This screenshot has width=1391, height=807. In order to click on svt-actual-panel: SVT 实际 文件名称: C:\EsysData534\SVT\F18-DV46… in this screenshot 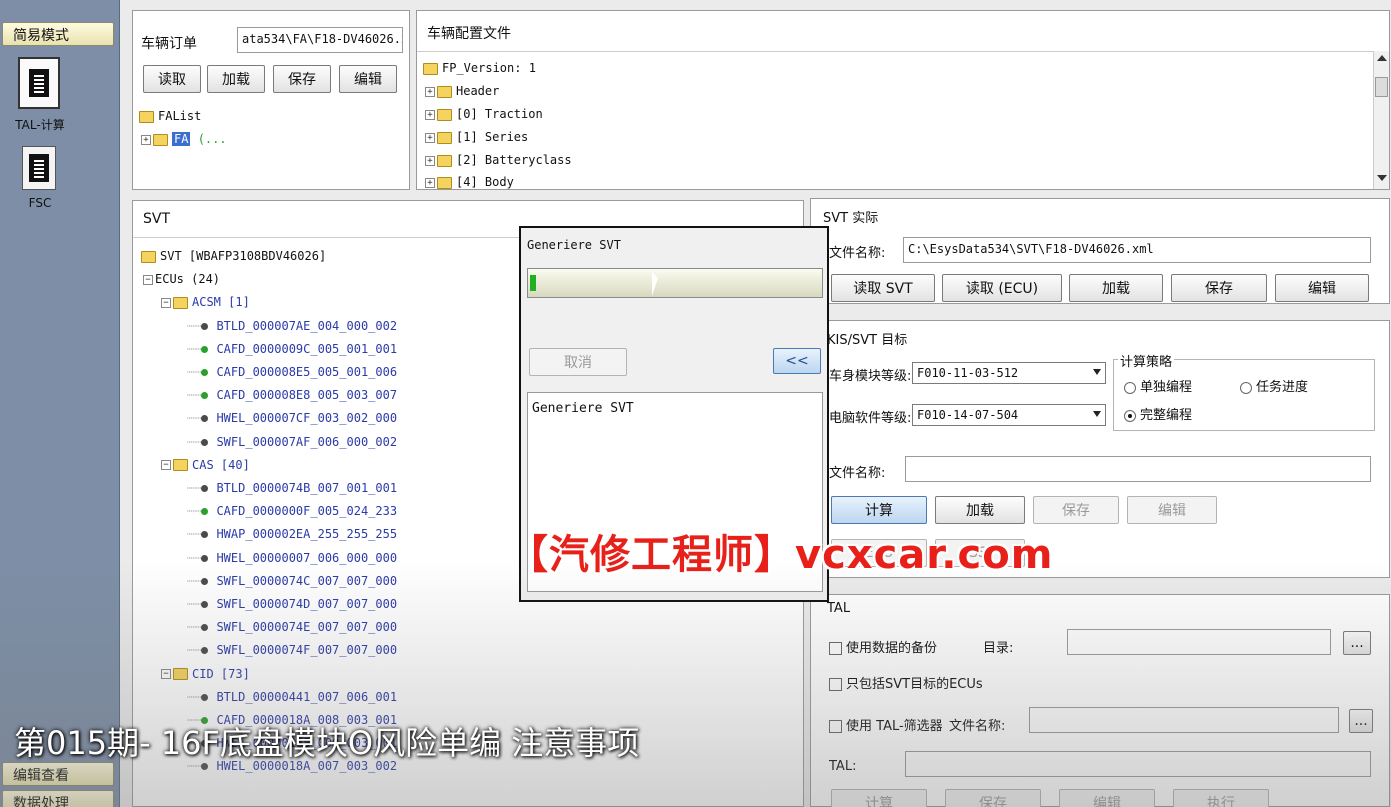, I will do `click(1100, 251)`.